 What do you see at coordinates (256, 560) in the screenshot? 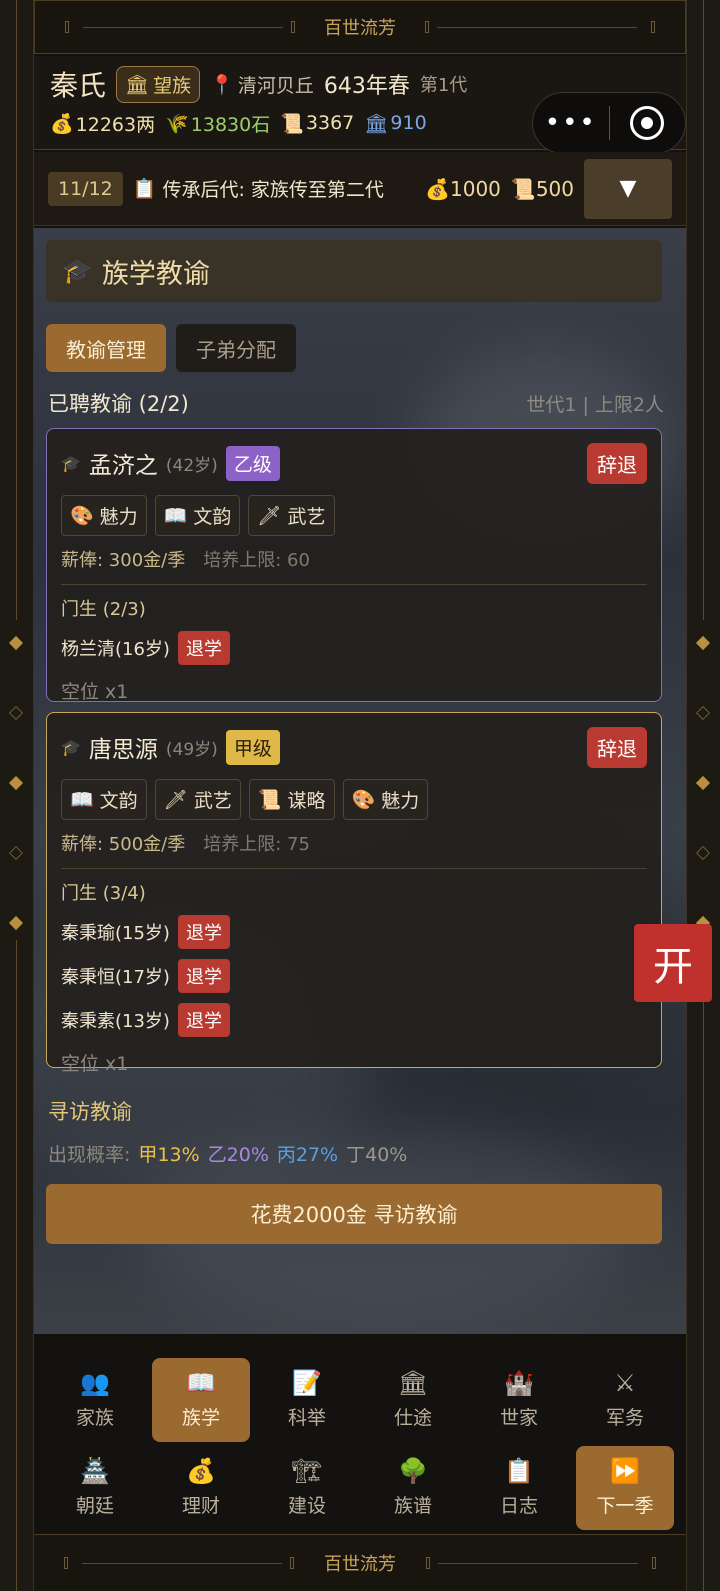
I see `training-cap: 培养上限: 60` at bounding box center [256, 560].